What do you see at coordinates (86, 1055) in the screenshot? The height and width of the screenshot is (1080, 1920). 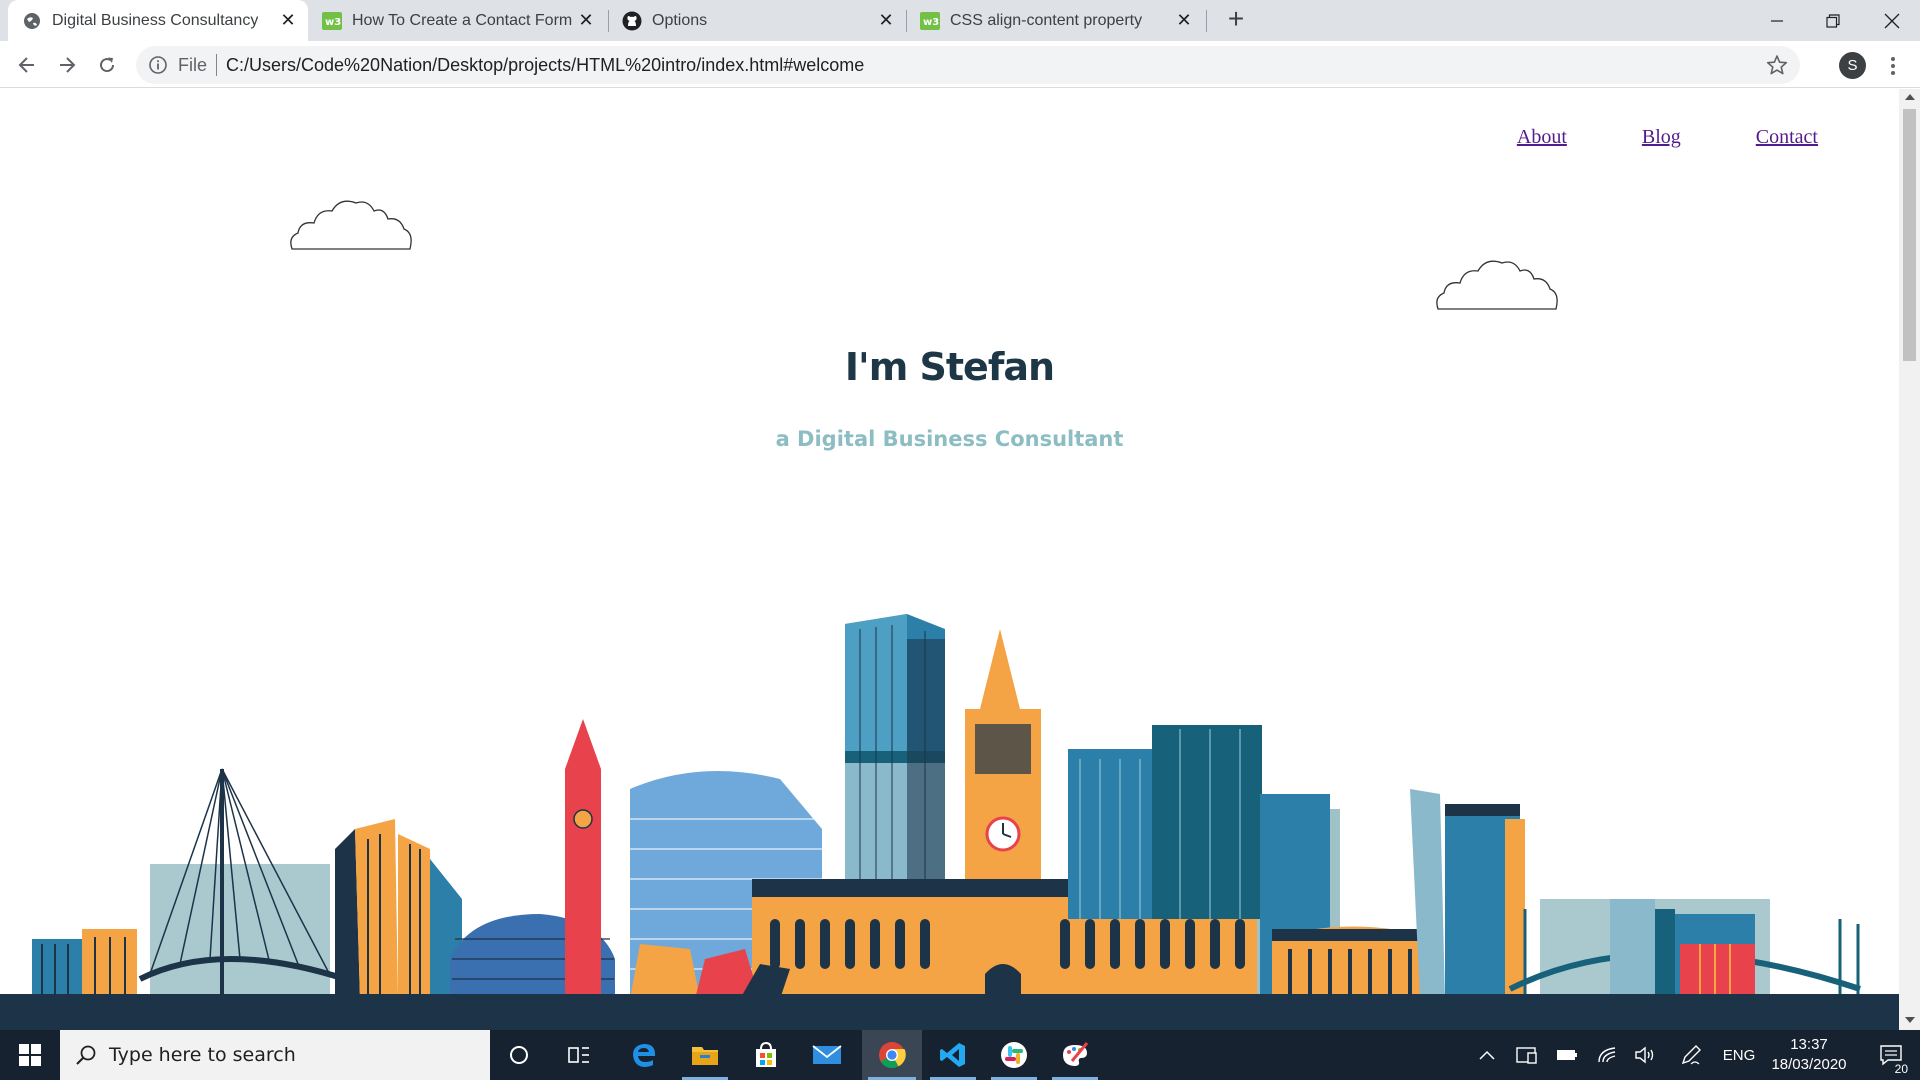 I see `search-icon` at bounding box center [86, 1055].